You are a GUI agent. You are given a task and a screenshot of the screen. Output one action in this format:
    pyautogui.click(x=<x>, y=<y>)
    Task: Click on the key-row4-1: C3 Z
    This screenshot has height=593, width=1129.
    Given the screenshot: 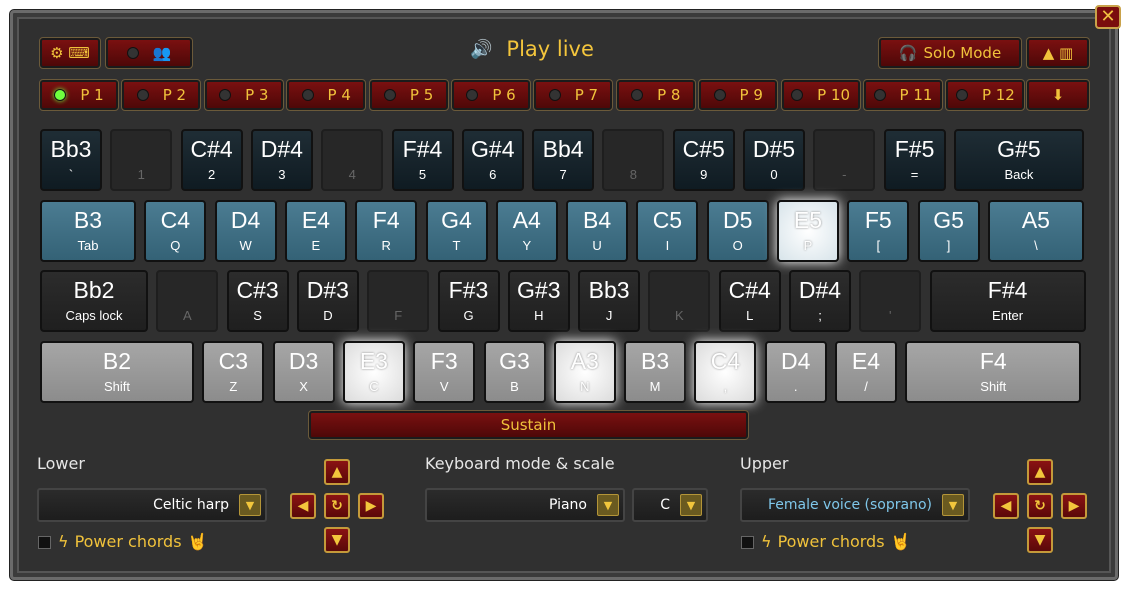 What is the action you would take?
    pyautogui.click(x=233, y=372)
    